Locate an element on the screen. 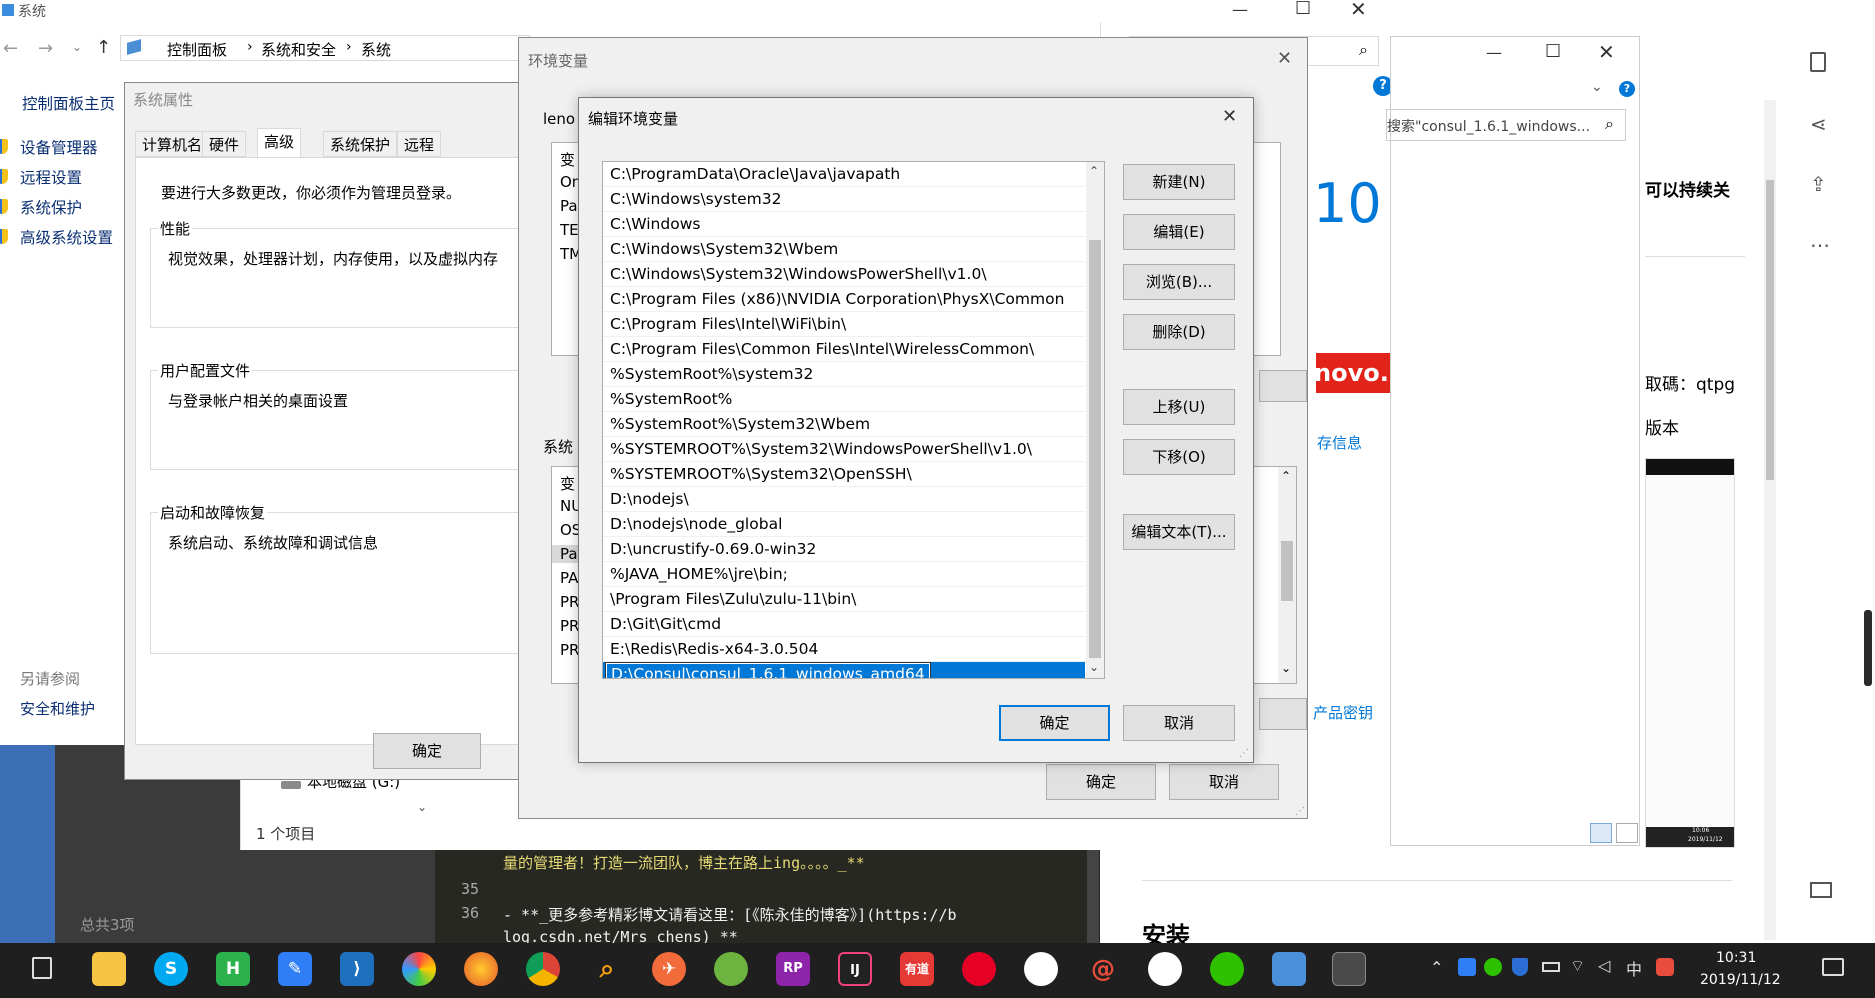 The image size is (1875, 998). search-app-icon: ⌕ is located at coordinates (607, 969).